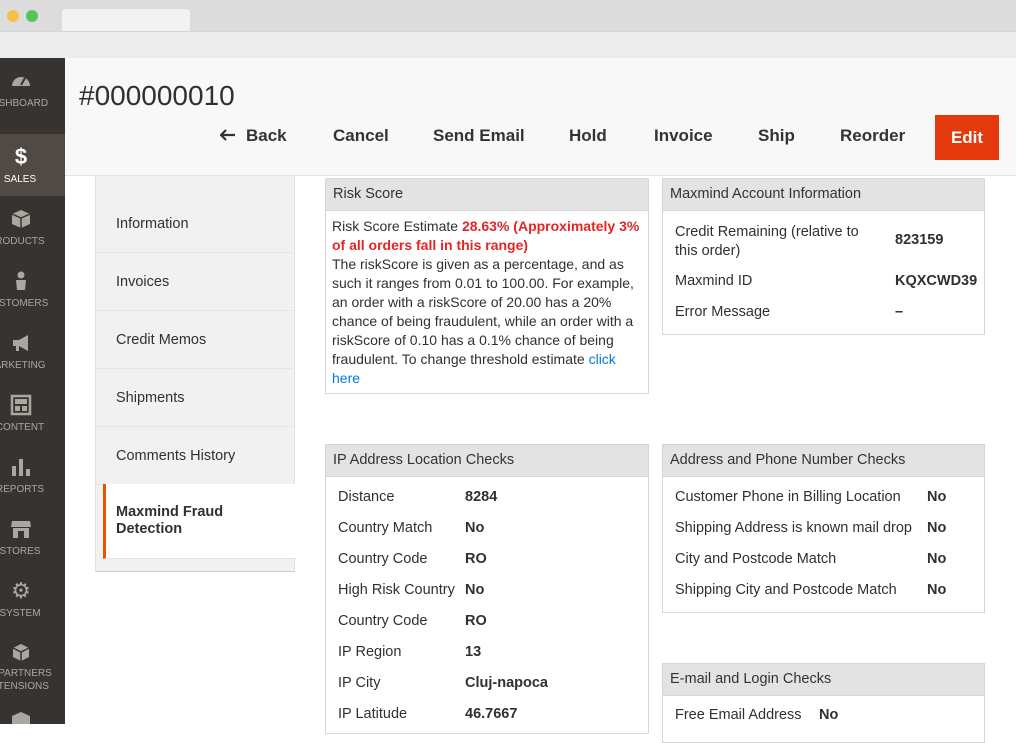 The height and width of the screenshot is (743, 1016). I want to click on browser-toolbar, so click(508, 44).